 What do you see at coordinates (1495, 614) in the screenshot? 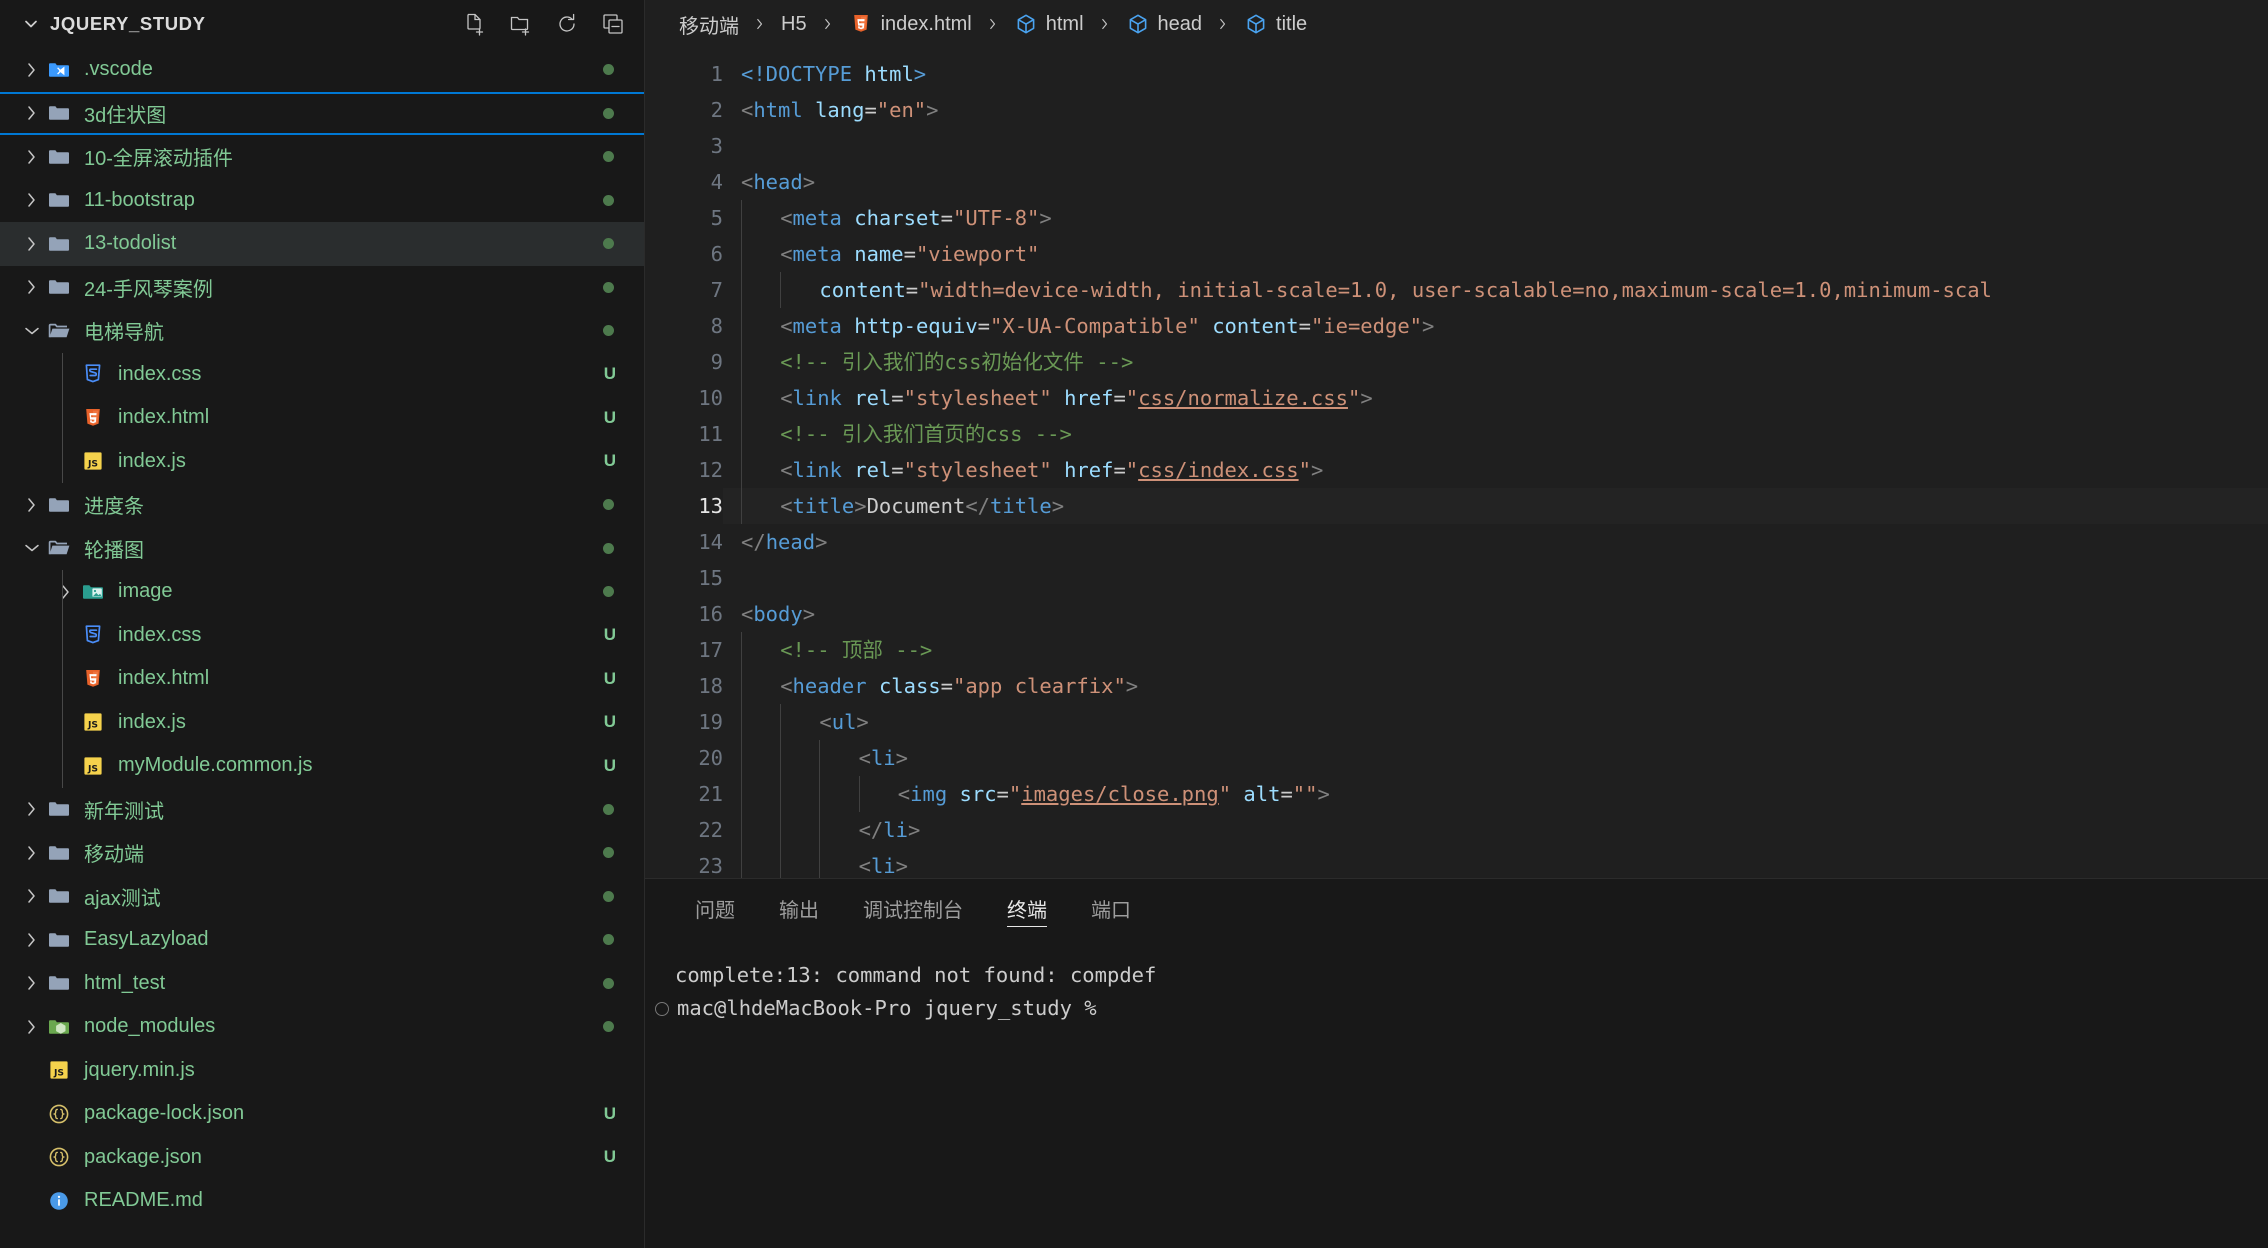
I see `code-line: <body>` at bounding box center [1495, 614].